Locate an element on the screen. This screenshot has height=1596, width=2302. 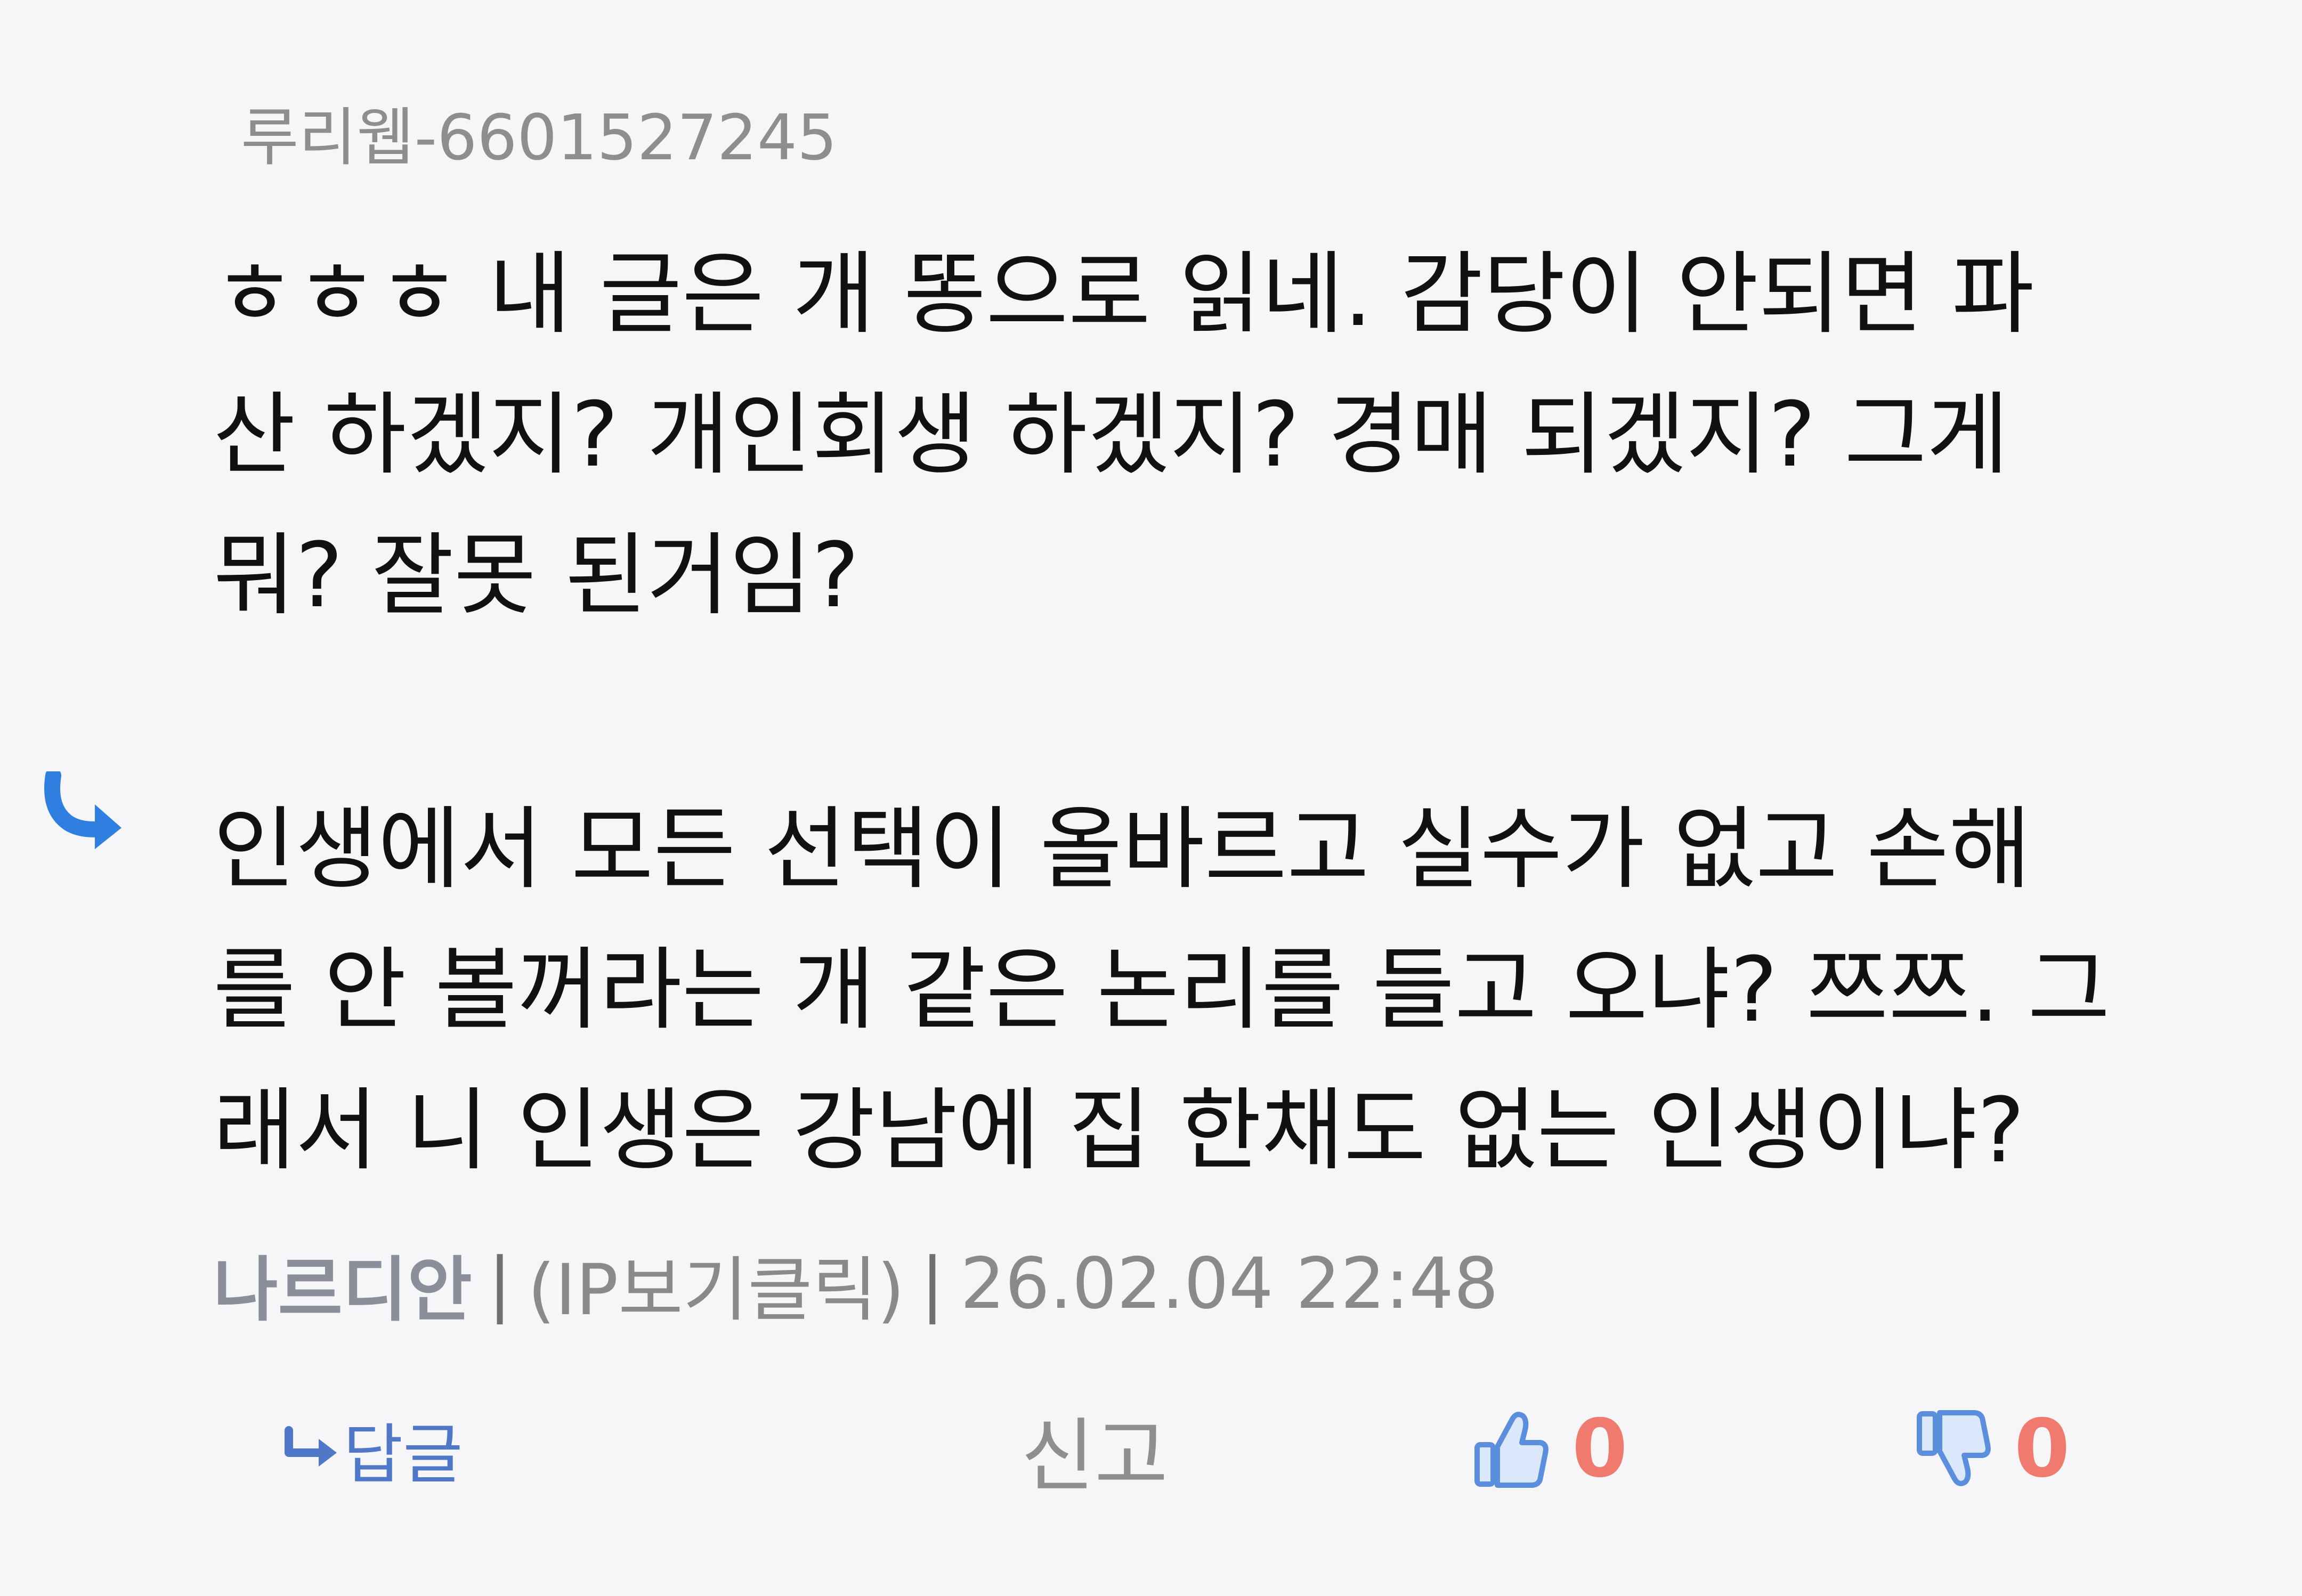
quoted-line: 산 하겠지? 개인회생 하겠지? 경매 되겠지? 그게 is located at coordinates (1111, 434).